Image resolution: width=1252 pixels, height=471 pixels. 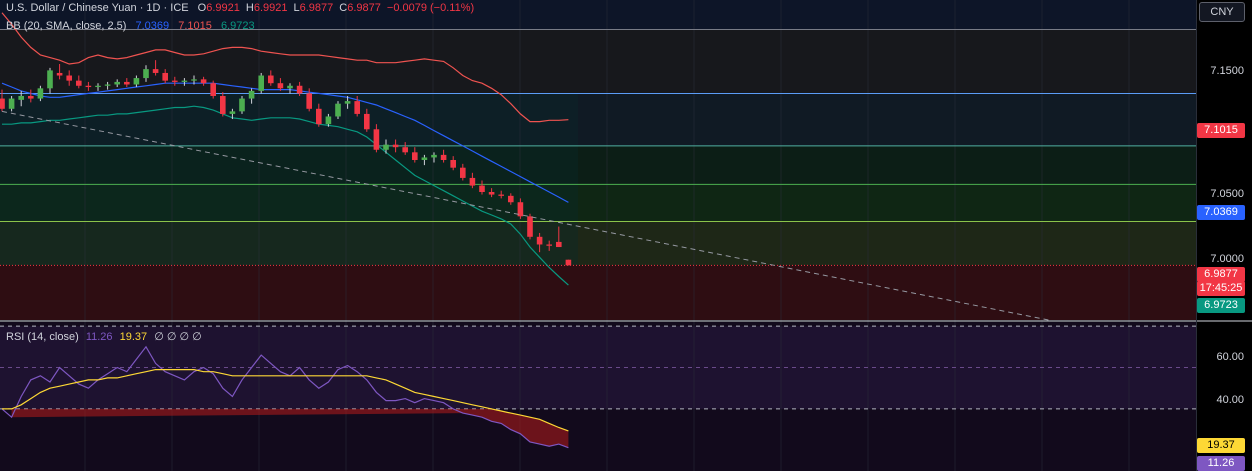 I want to click on bb-basis-value: 7.0369, so click(x=152, y=26).